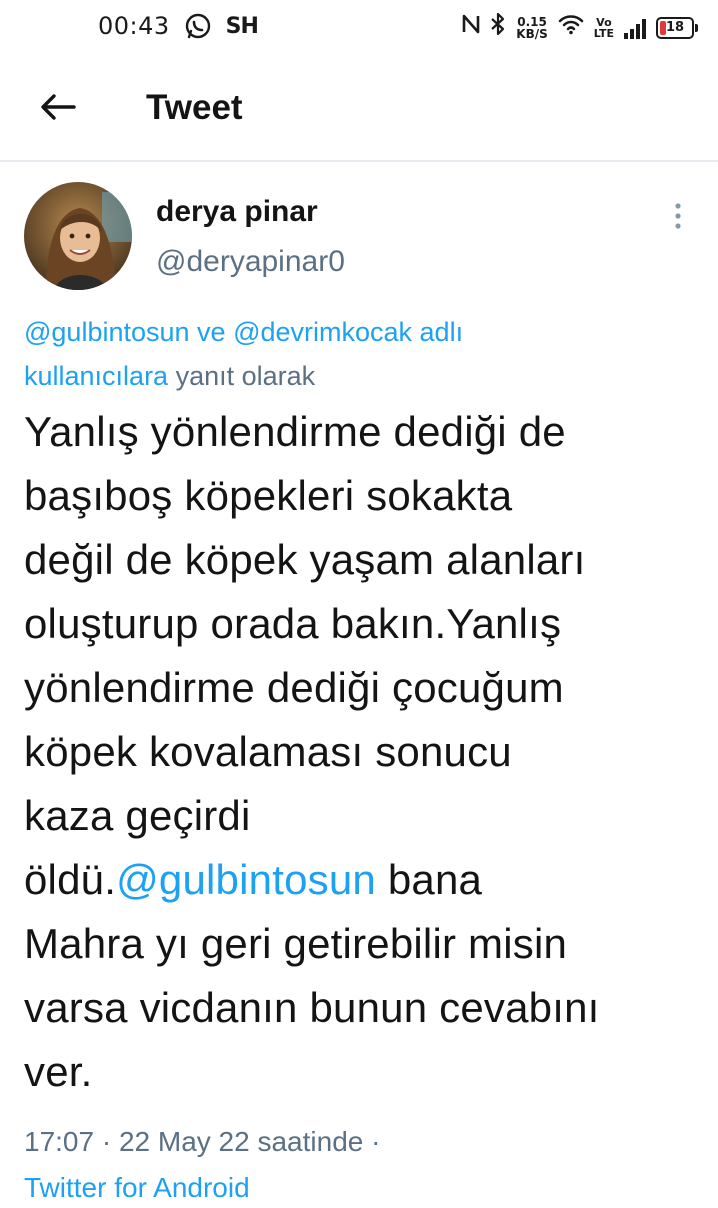 The width and height of the screenshot is (718, 1208). I want to click on more-vertical-icon, so click(678, 218).